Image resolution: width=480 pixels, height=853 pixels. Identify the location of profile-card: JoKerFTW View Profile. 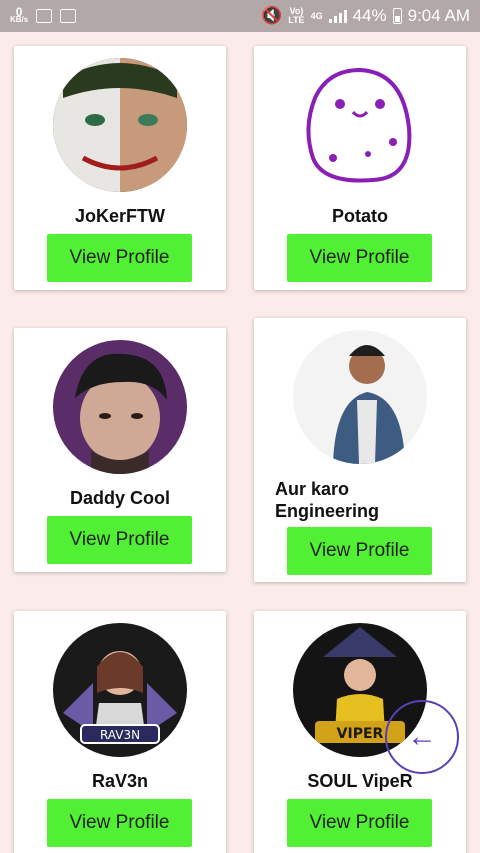
(120, 168).